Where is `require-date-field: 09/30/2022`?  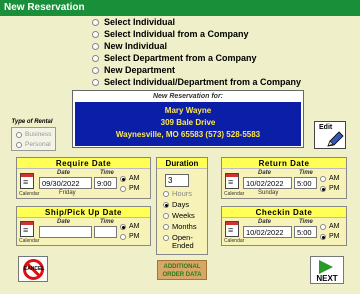
require-date-field: 09/30/2022 is located at coordinates (65, 183).